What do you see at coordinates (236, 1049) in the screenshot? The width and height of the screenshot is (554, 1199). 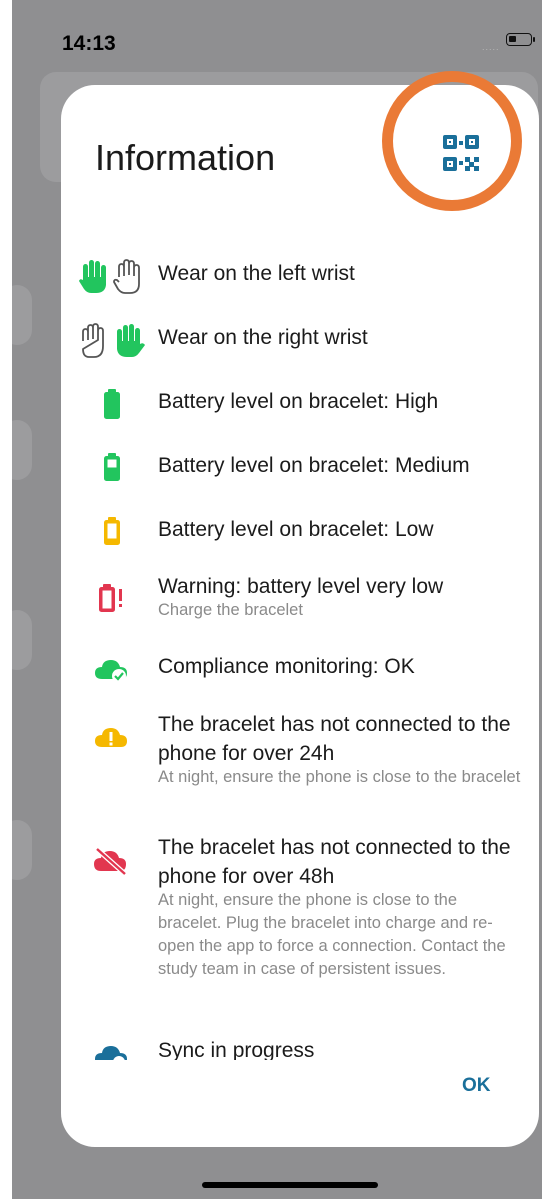 I see `item-title: Sync in progress` at bounding box center [236, 1049].